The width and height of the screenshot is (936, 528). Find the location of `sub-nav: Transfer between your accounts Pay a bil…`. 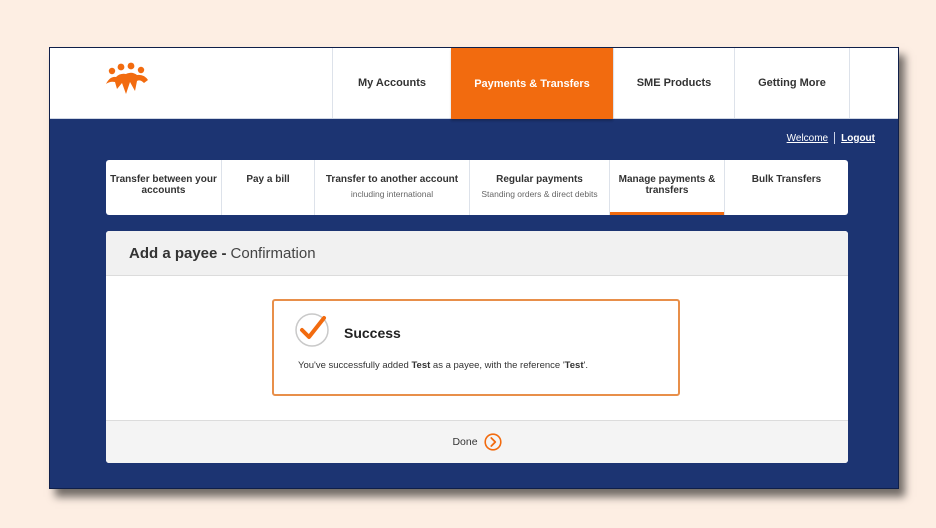

sub-nav: Transfer between your accounts Pay a bil… is located at coordinates (477, 187).